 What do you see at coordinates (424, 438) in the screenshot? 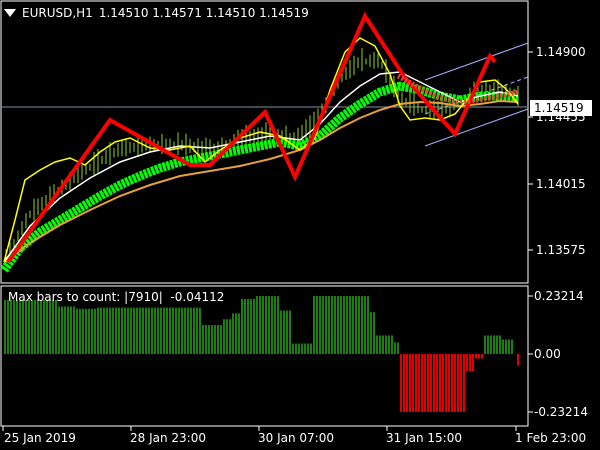
I see `time-label-4: 31 Jan 15:00` at bounding box center [424, 438].